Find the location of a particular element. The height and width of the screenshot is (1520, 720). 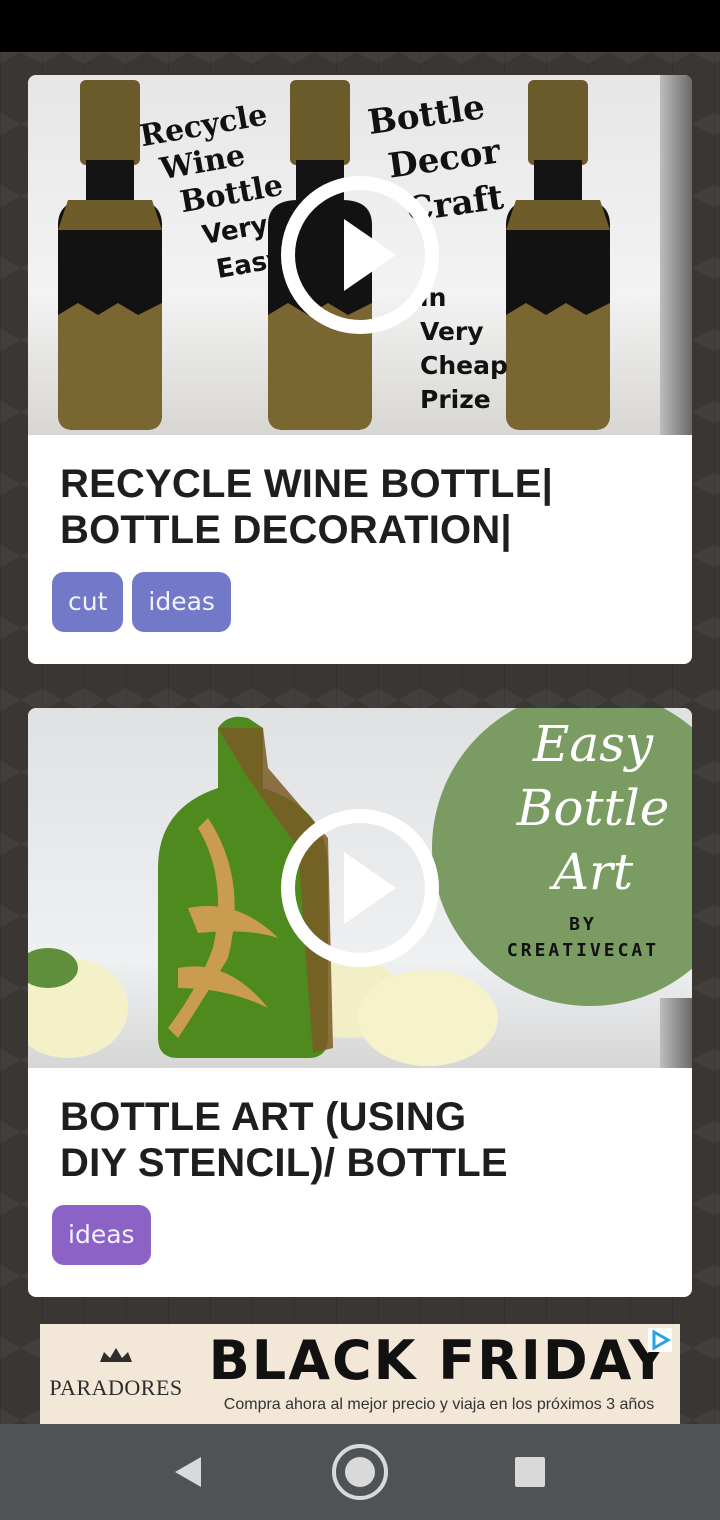

home-button is located at coordinates (360, 1472).